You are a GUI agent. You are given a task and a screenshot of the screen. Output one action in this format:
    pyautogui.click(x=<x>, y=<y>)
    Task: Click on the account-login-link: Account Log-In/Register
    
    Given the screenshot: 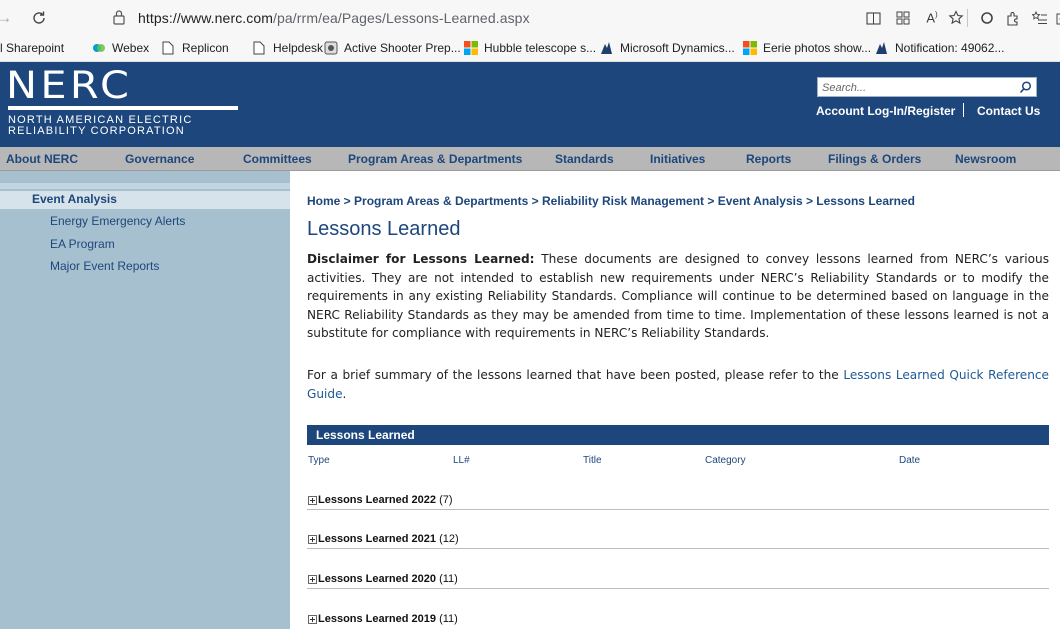 What is the action you would take?
    pyautogui.click(x=885, y=111)
    